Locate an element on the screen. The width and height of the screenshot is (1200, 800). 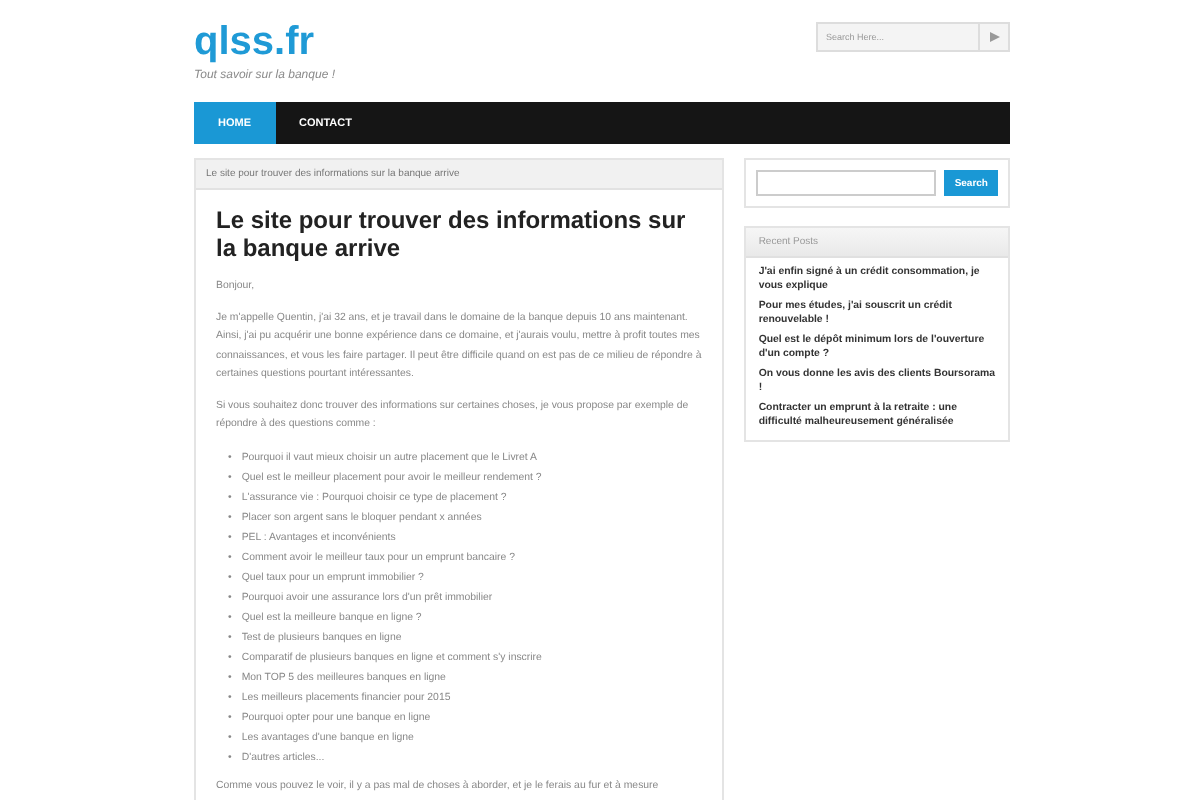
triangle-icon is located at coordinates (994, 37).